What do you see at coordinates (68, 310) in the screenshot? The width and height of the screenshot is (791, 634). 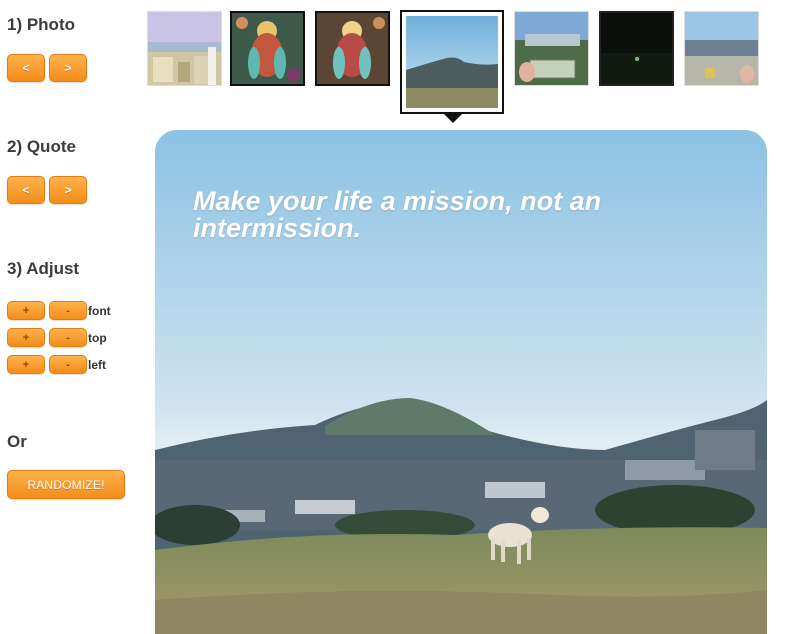 I see `font-decrease-button: -` at bounding box center [68, 310].